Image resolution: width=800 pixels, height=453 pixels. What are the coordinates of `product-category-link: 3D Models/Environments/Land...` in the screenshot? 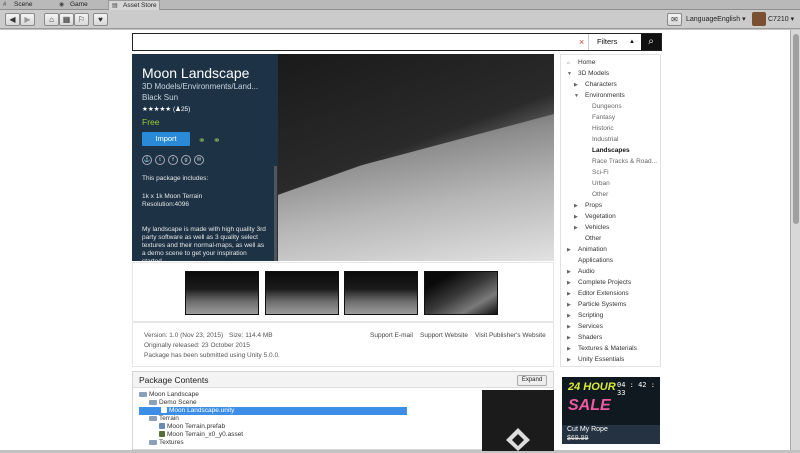 It's located at (205, 86).